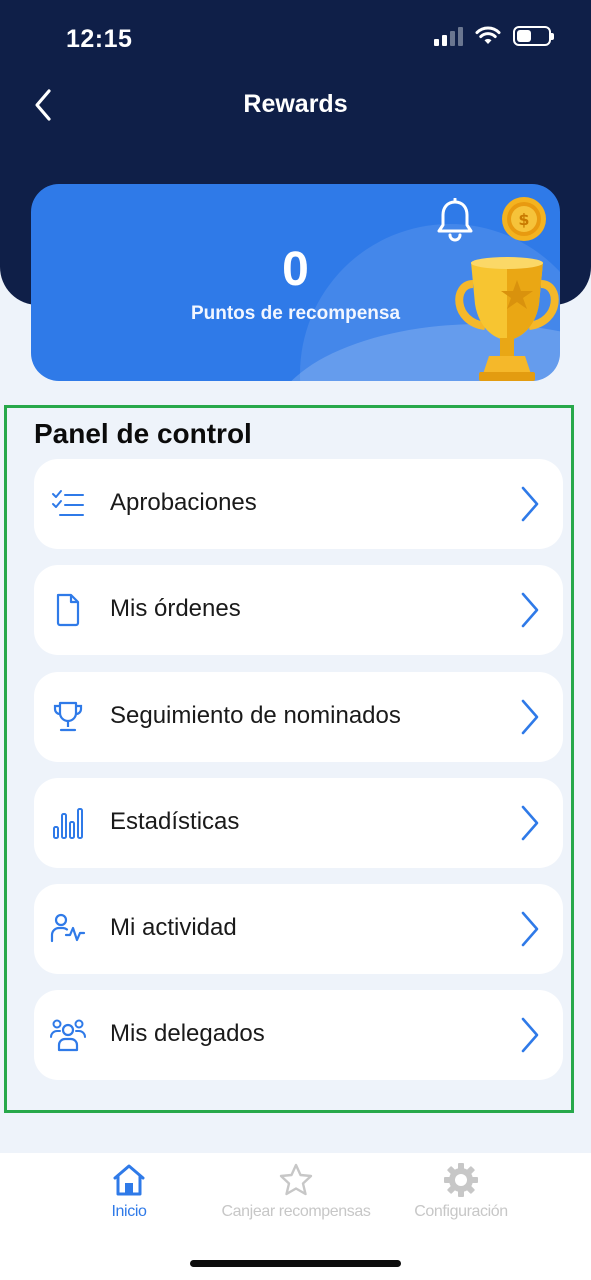 The width and height of the screenshot is (591, 1280). What do you see at coordinates (183, 502) in the screenshot?
I see `menu-item-label: Aprobaciones` at bounding box center [183, 502].